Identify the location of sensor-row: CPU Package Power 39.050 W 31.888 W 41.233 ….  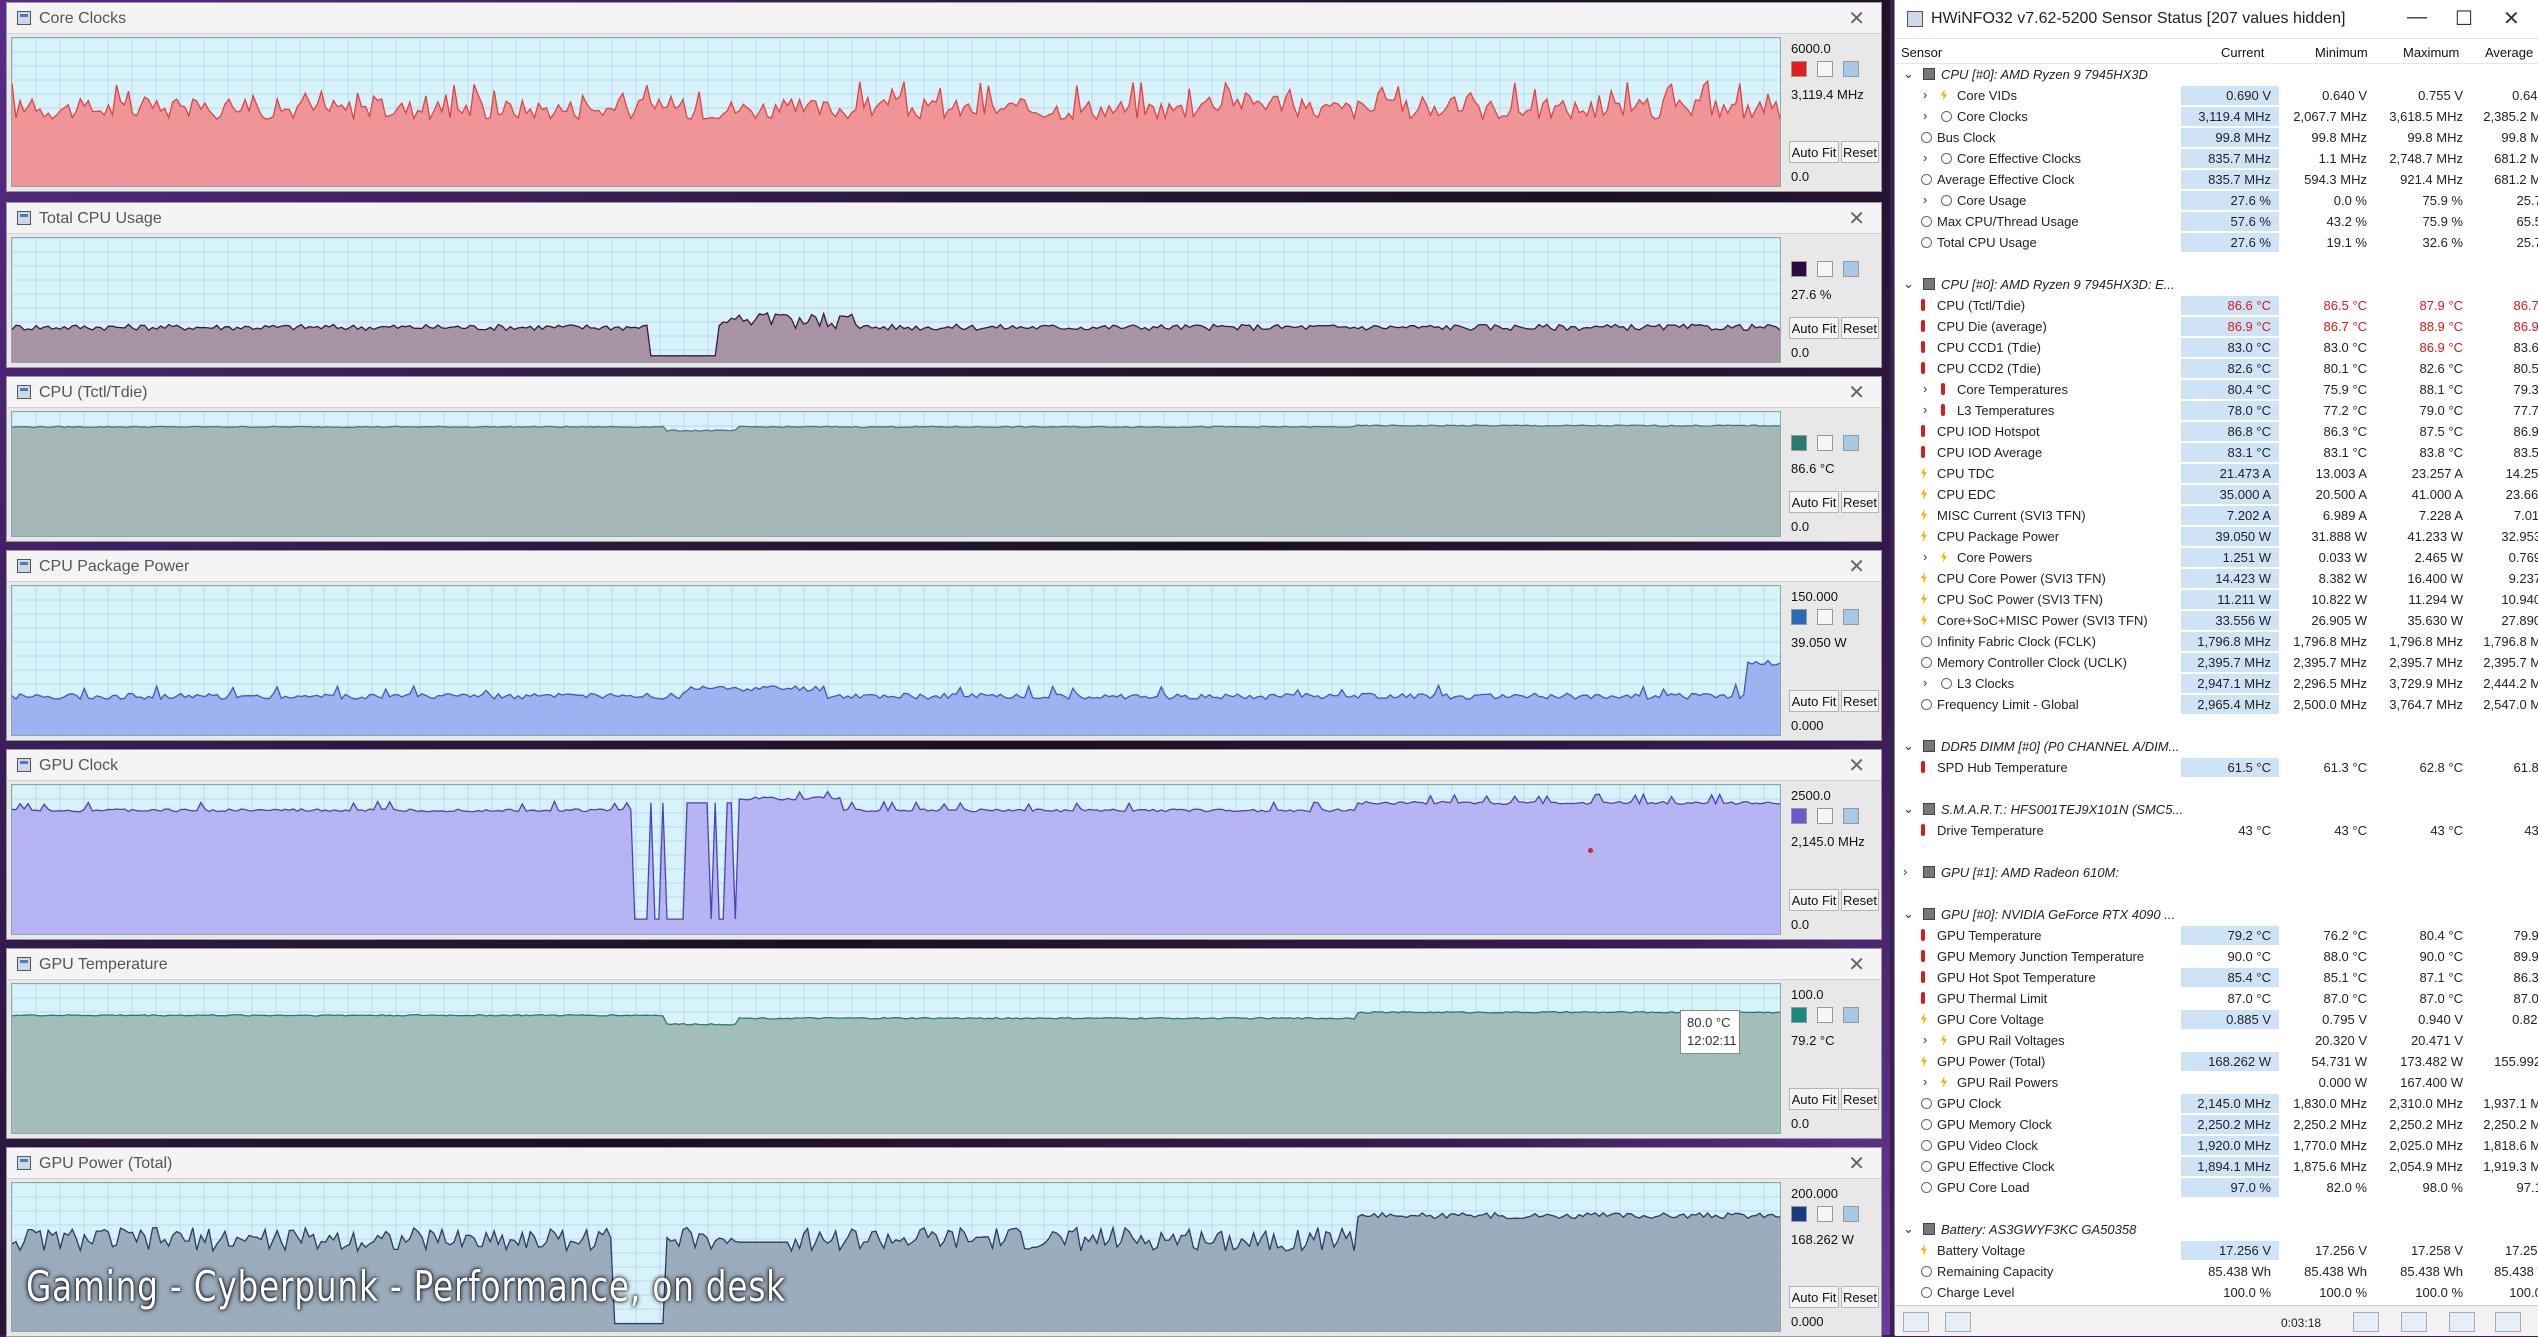
(2216, 536).